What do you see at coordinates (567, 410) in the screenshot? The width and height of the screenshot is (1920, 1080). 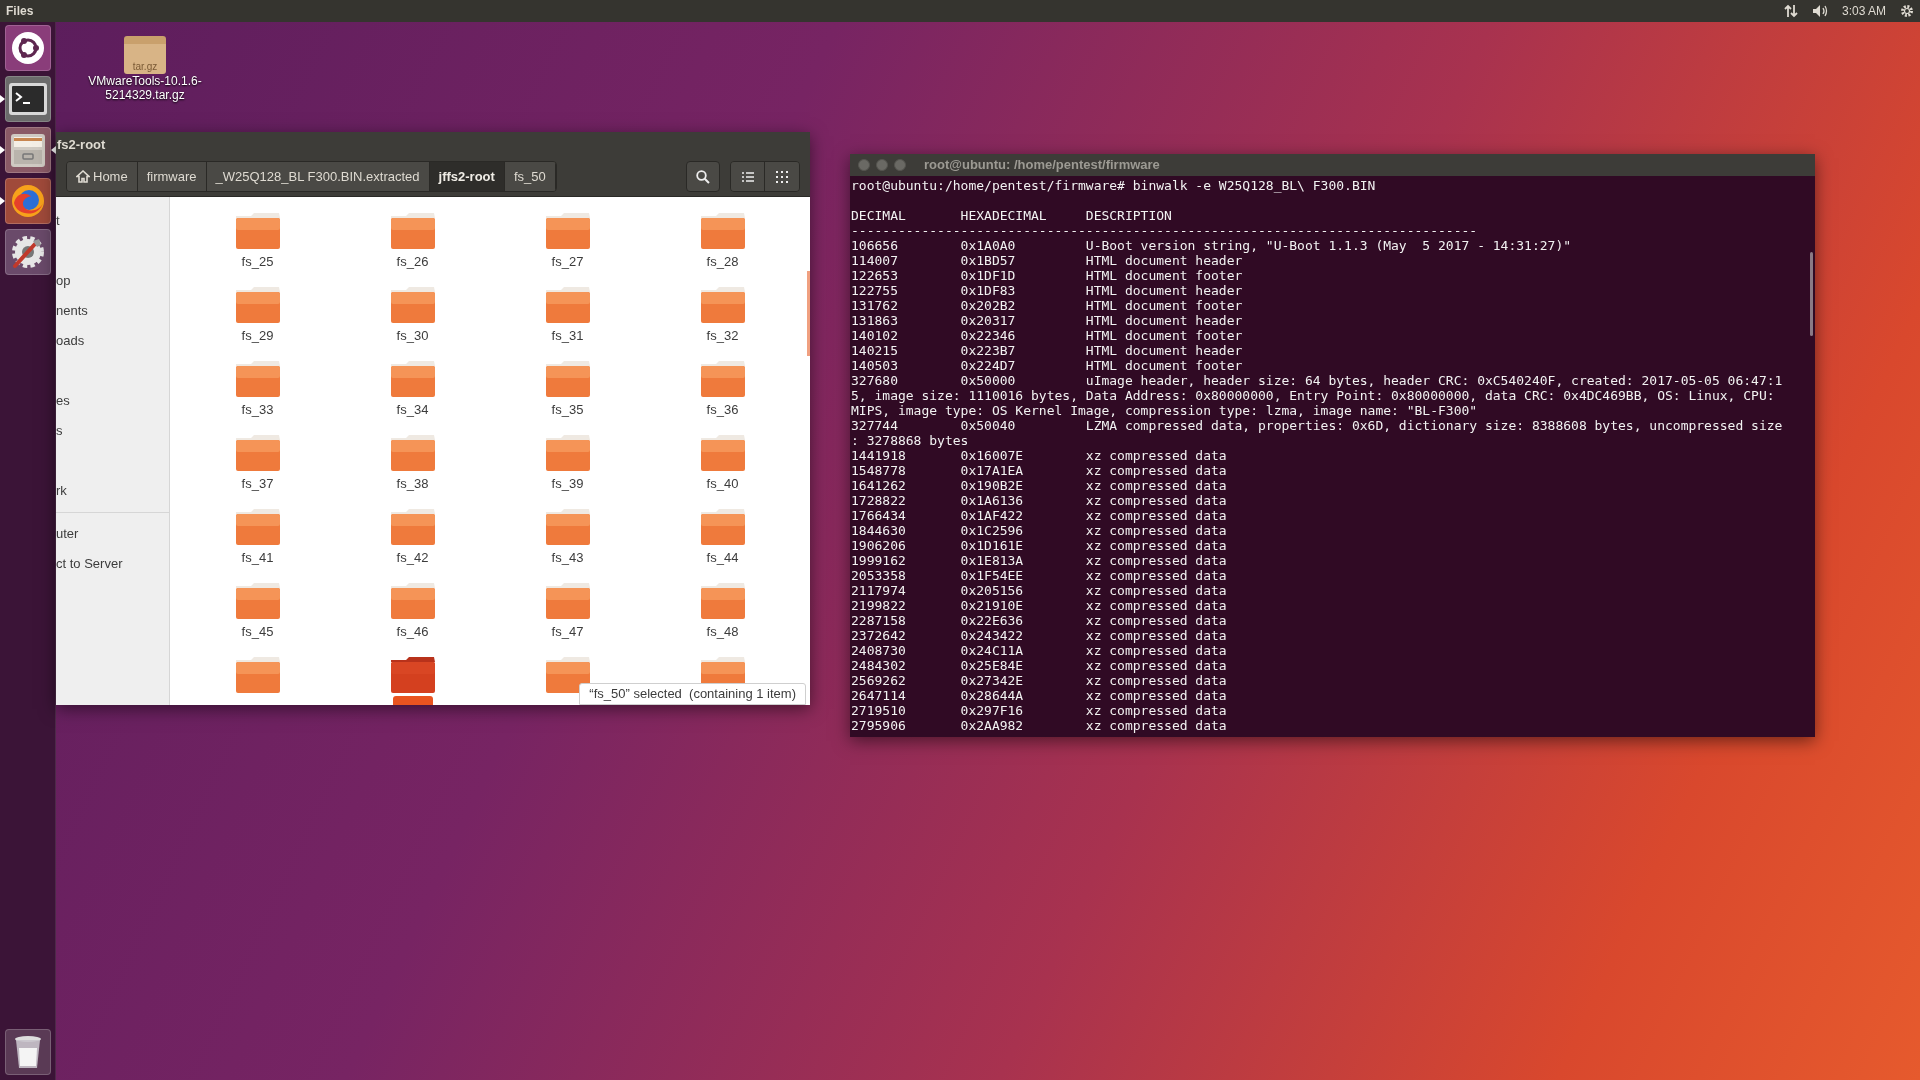 I see `folder-name: fs_35` at bounding box center [567, 410].